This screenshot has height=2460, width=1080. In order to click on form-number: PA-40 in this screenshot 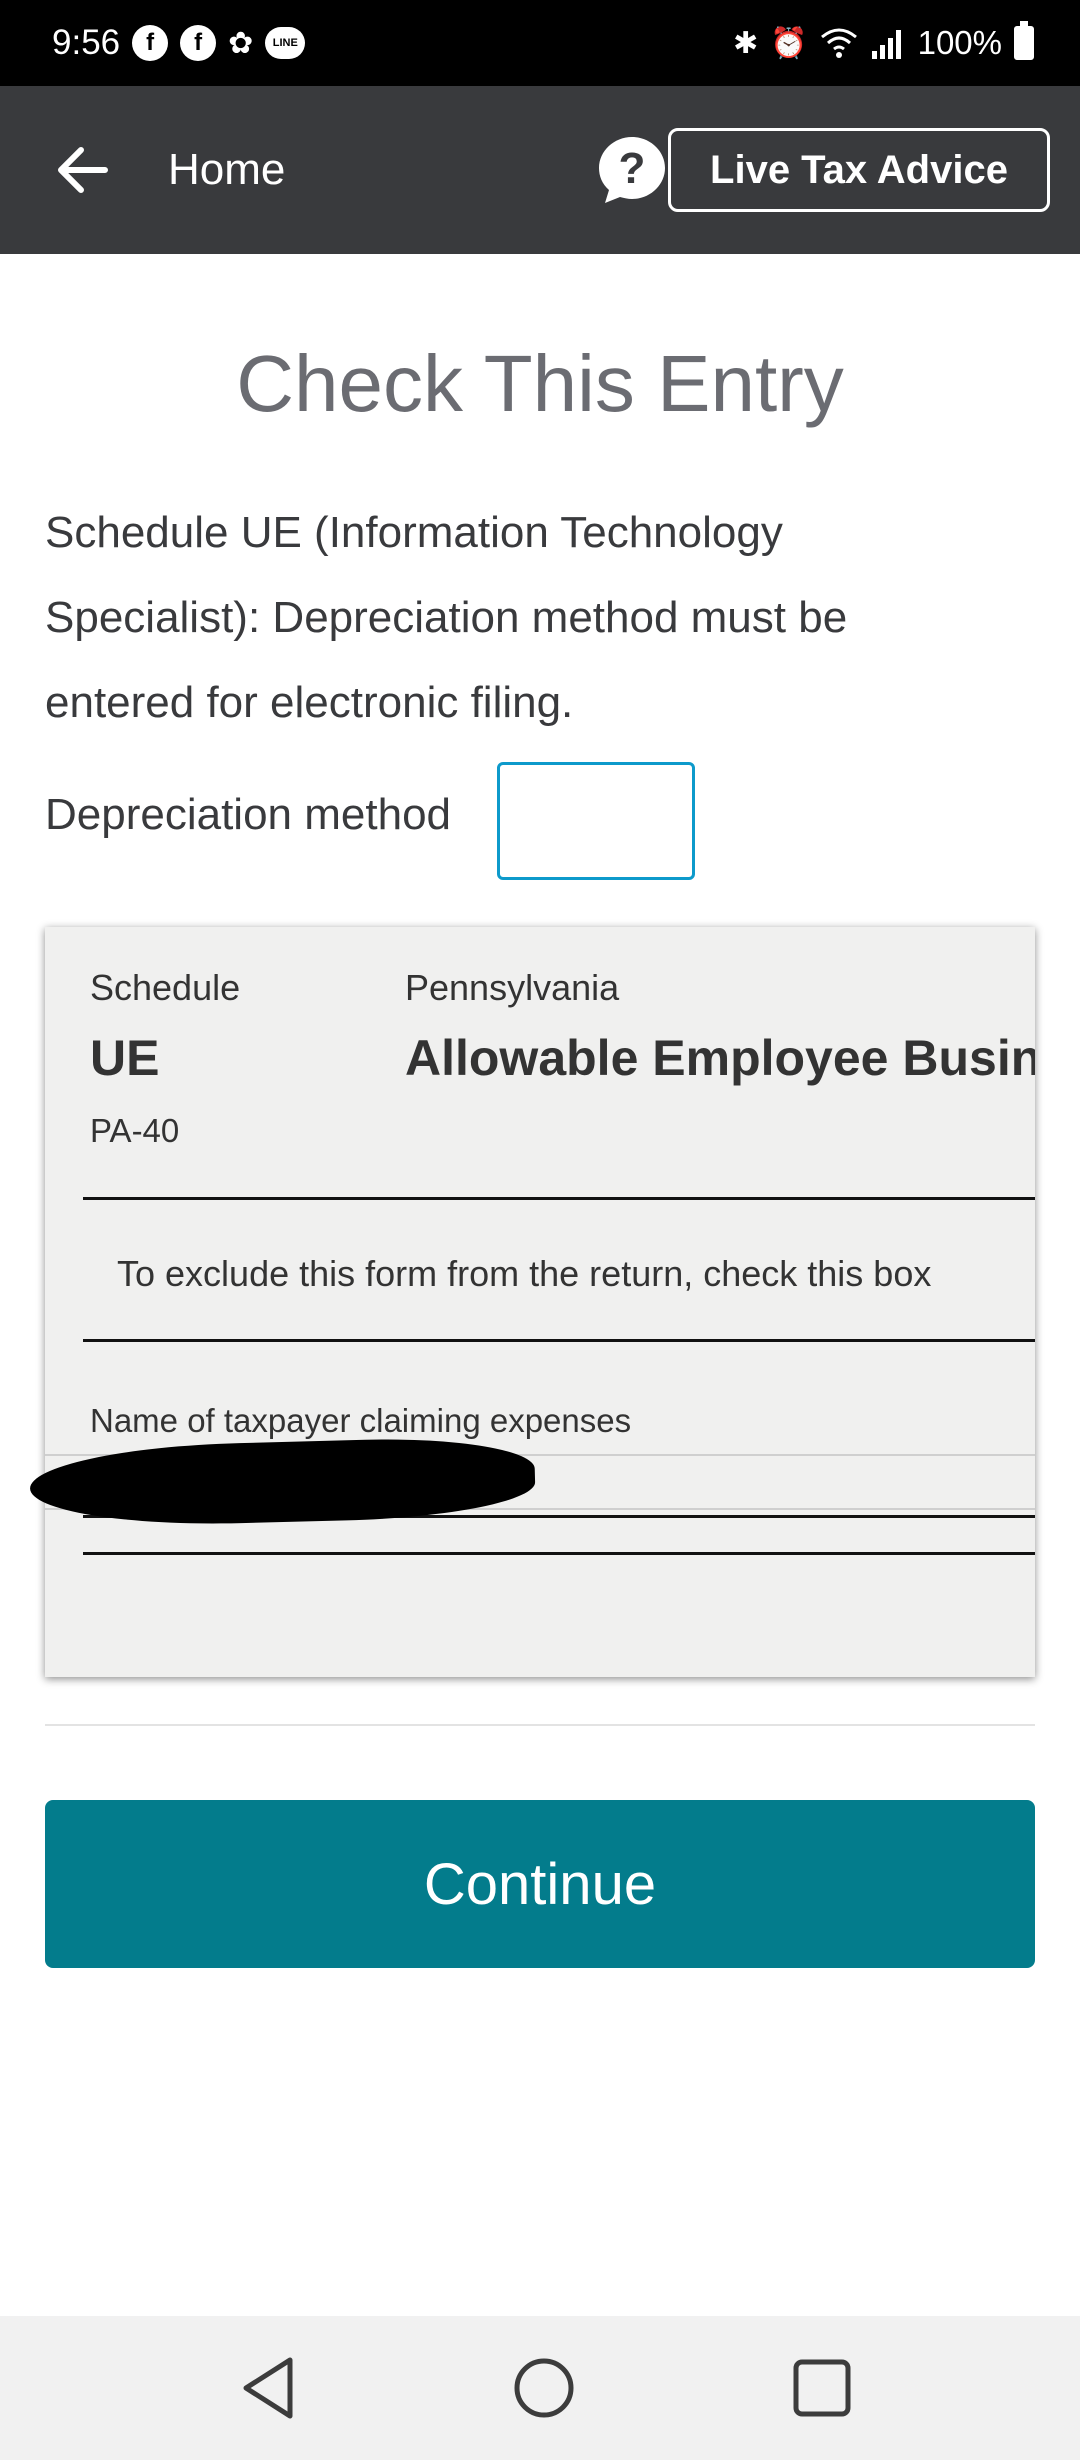, I will do `click(135, 1130)`.